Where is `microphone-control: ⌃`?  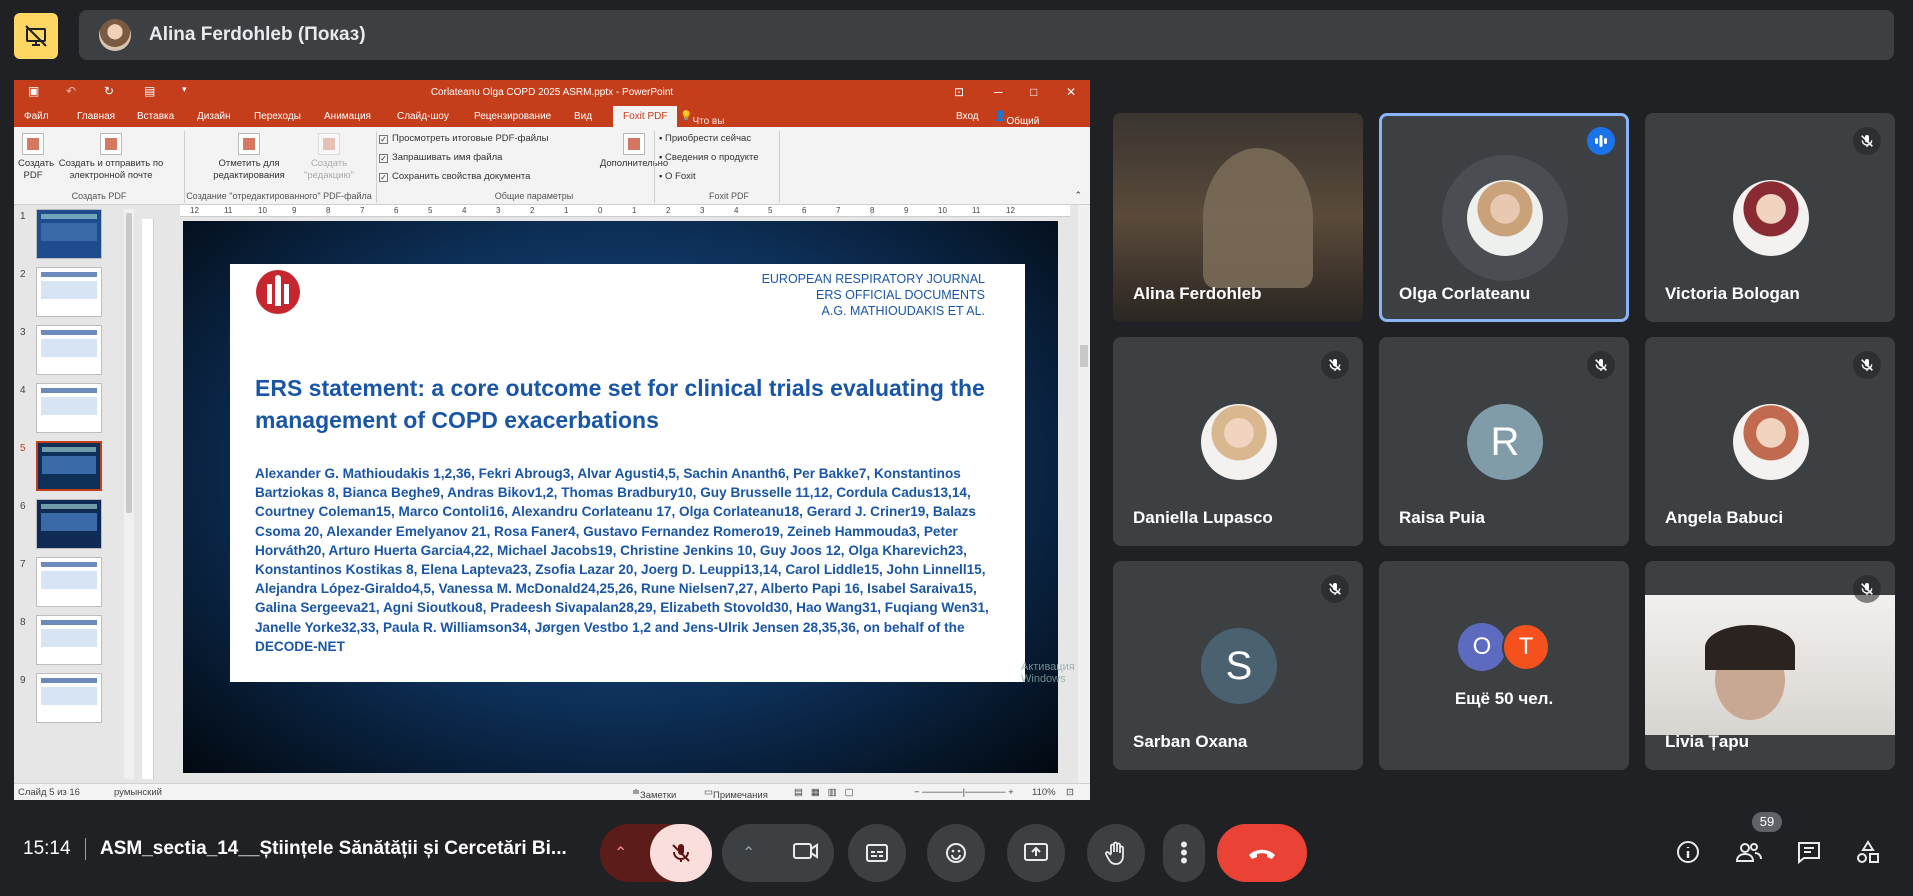
microphone-control: ⌃ is located at coordinates (656, 853).